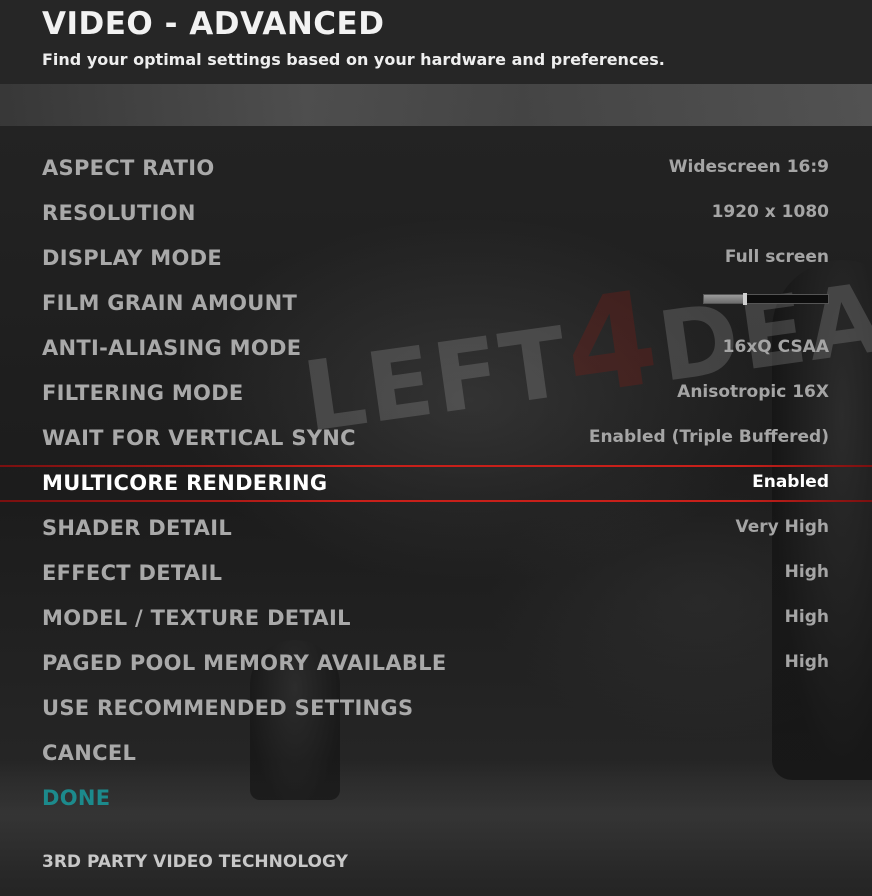 This screenshot has height=896, width=872. I want to click on cancel-button: CANCEL, so click(436, 753).